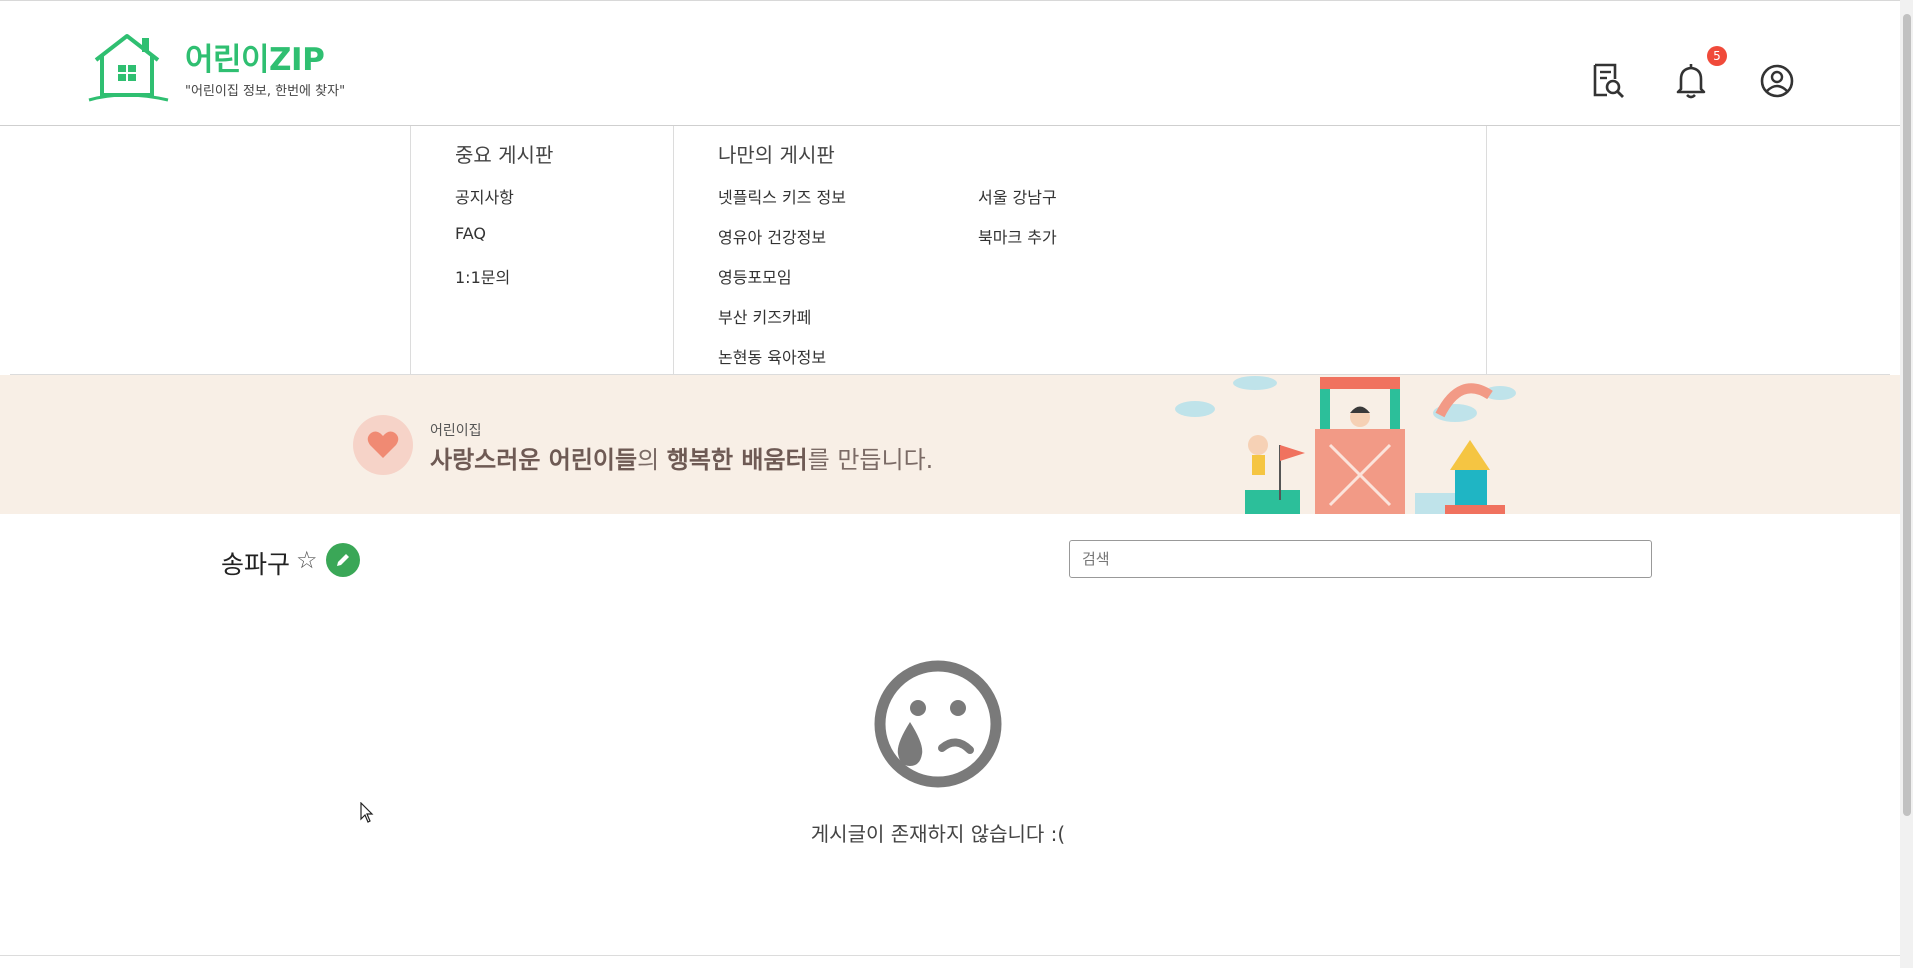 The image size is (1913, 968). What do you see at coordinates (367, 812) in the screenshot?
I see `mouse-cursor-icon` at bounding box center [367, 812].